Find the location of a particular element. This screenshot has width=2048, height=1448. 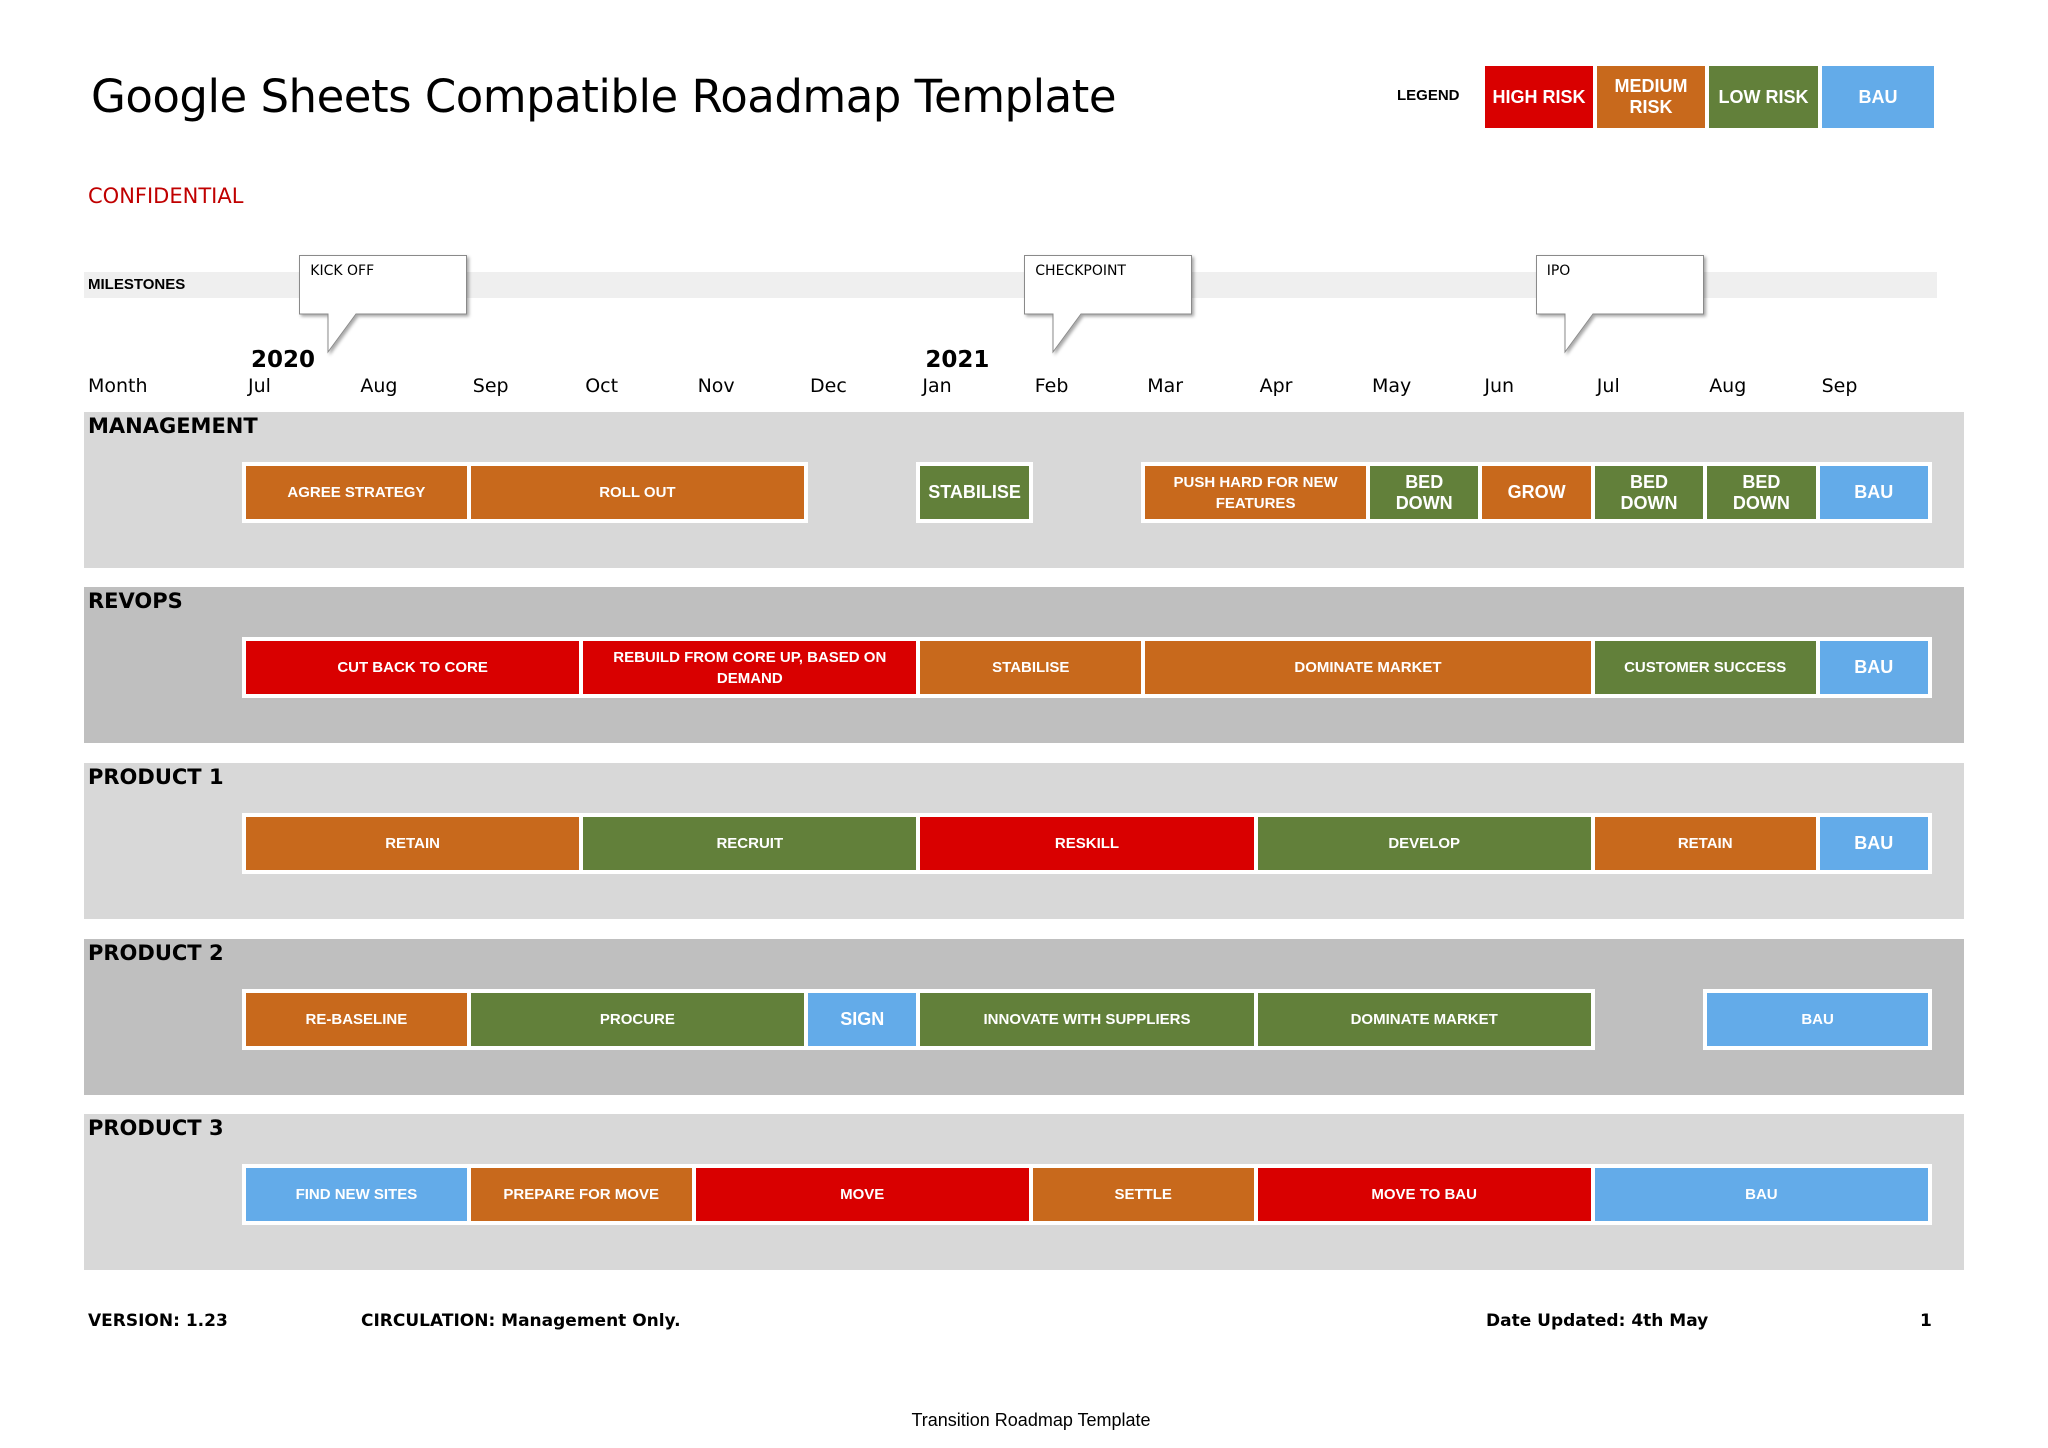

roadmap-bar: GROW is located at coordinates (1536, 492).